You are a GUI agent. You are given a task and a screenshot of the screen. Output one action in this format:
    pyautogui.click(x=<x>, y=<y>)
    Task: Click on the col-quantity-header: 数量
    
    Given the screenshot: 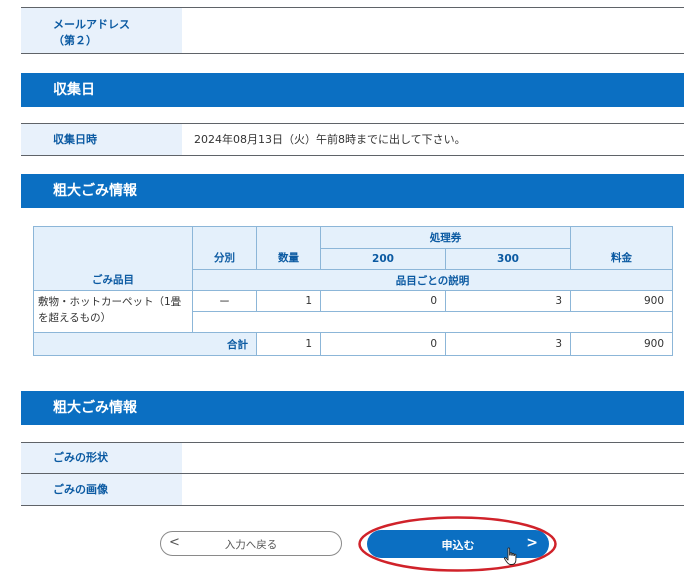 What is the action you would take?
    pyautogui.click(x=288, y=248)
    